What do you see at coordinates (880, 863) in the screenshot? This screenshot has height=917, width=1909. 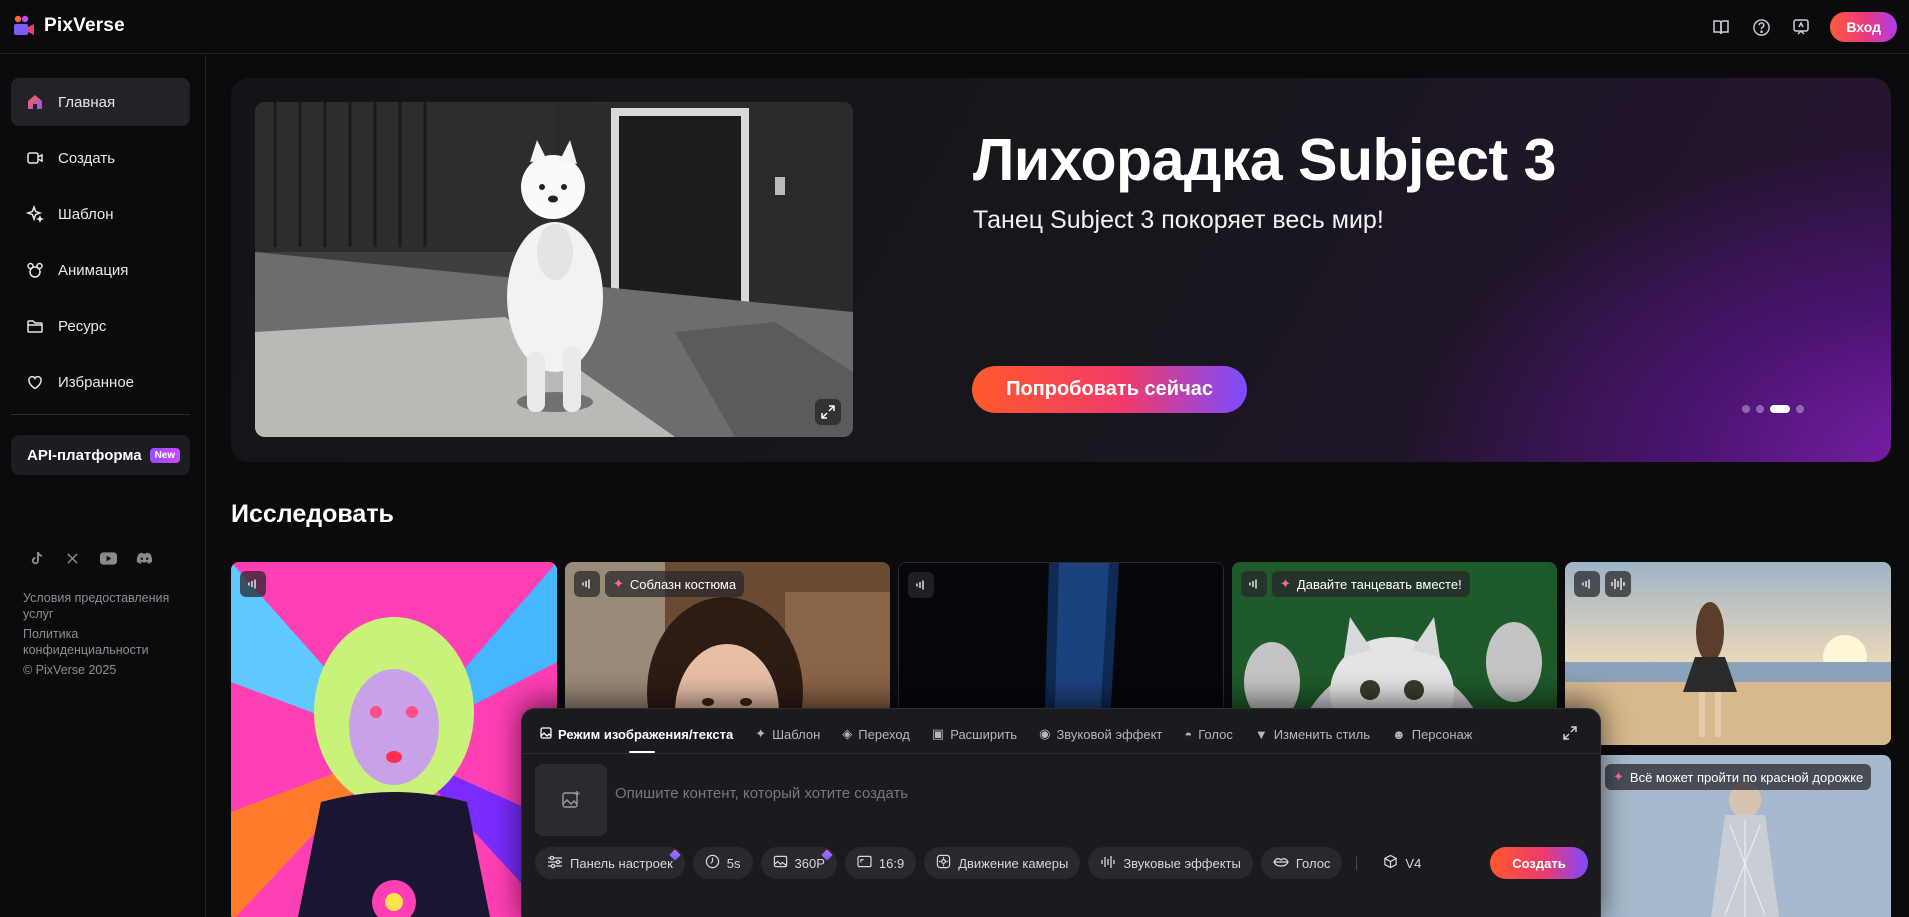 I see `aspect-ratio-button: 16:9` at bounding box center [880, 863].